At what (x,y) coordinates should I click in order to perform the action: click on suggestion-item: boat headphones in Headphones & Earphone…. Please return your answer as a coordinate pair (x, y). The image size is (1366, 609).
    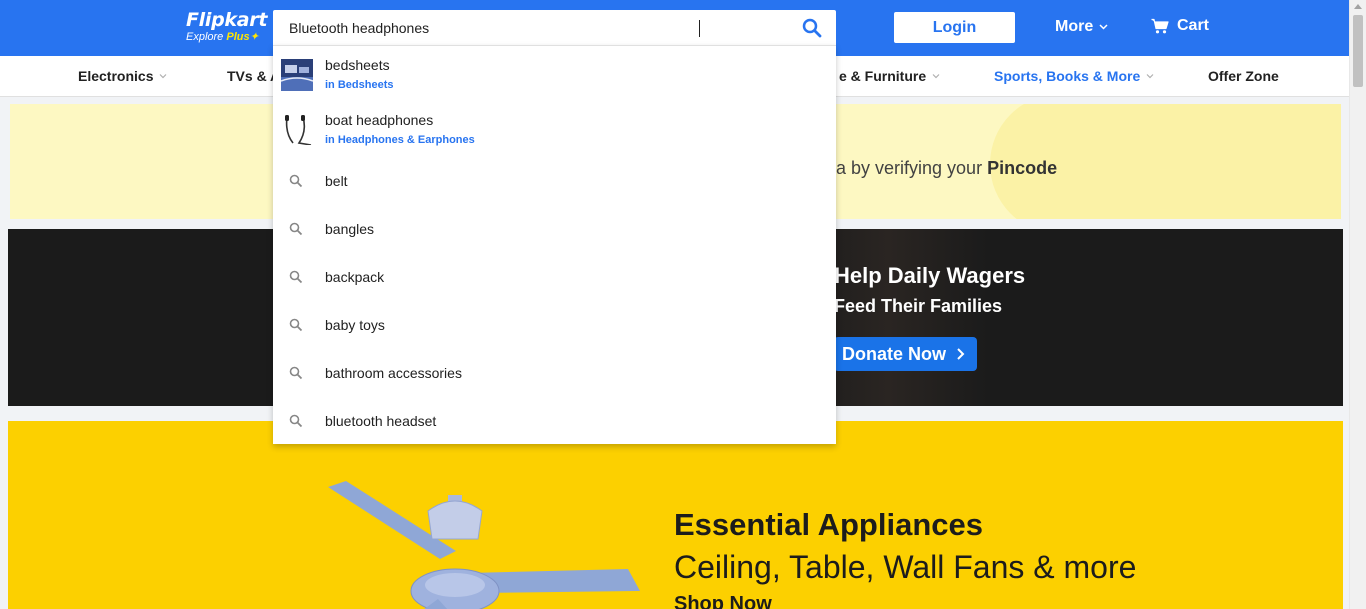
    Looking at the image, I should click on (554, 129).